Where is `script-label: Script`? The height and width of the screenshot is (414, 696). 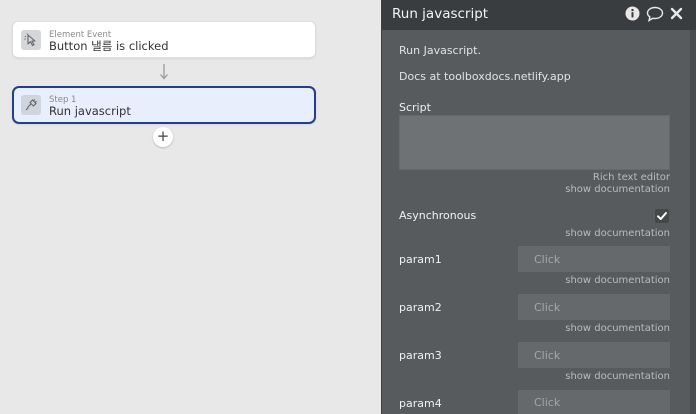 script-label: Script is located at coordinates (415, 107).